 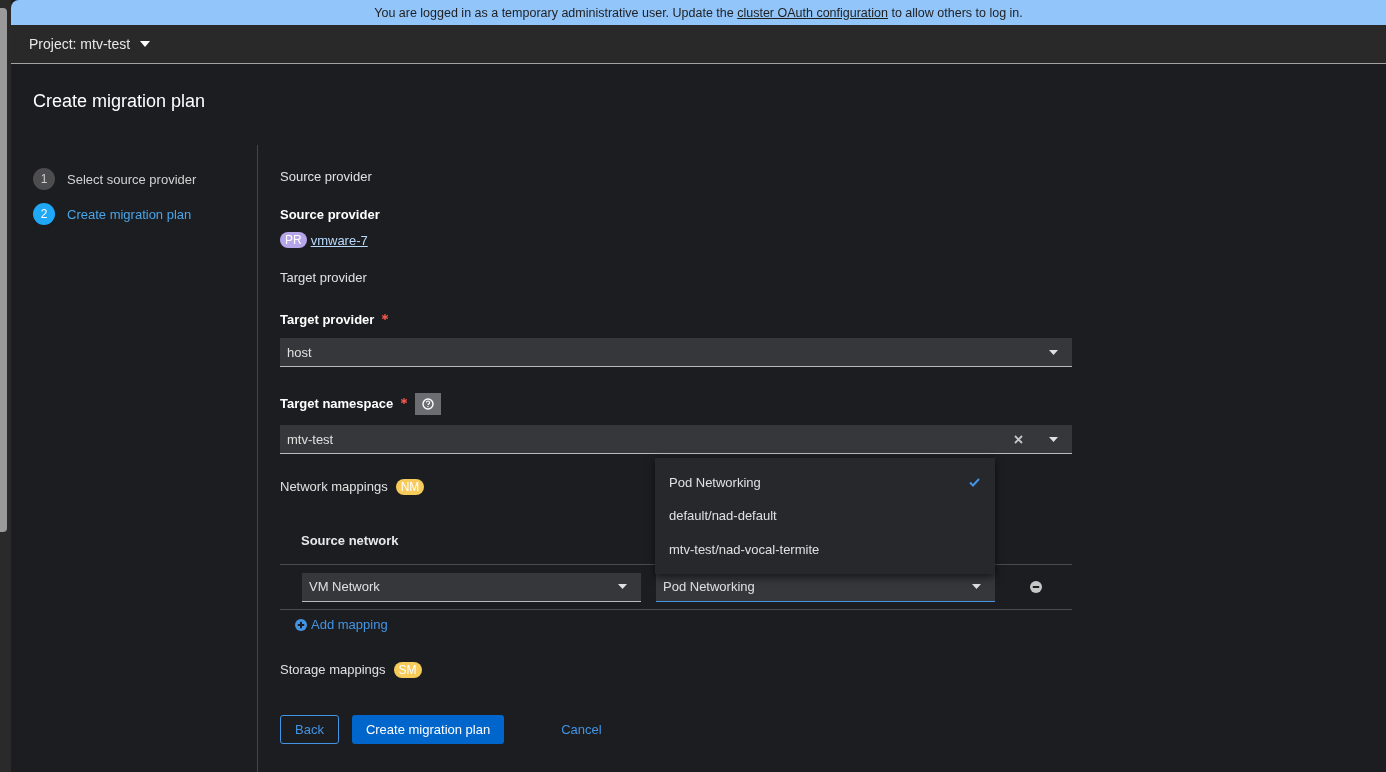 I want to click on back-button: Back, so click(x=309, y=729).